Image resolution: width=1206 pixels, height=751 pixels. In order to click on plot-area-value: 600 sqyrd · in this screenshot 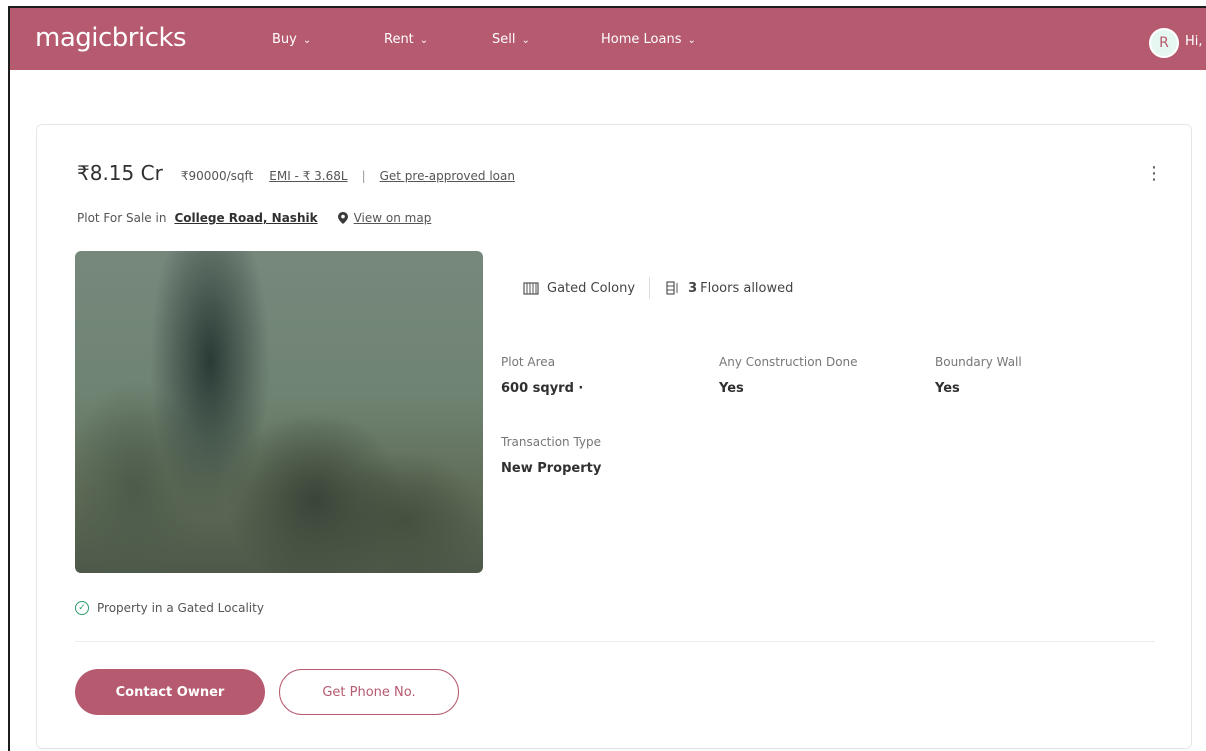, I will do `click(542, 388)`.